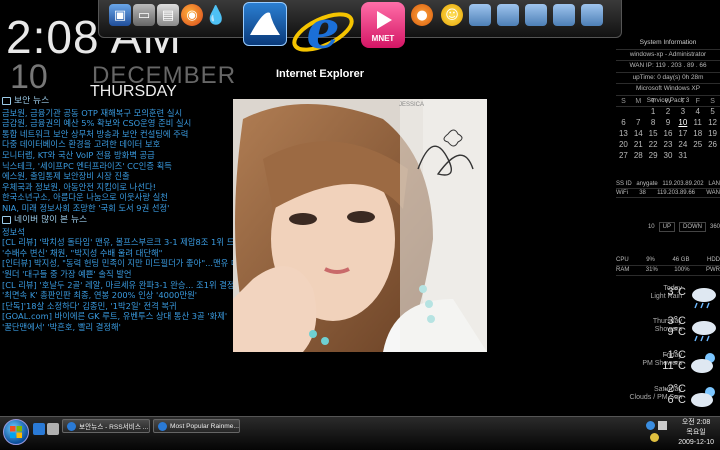  Describe the element at coordinates (216, 15) in the screenshot. I see `water-drop-icon: 💧` at that location.